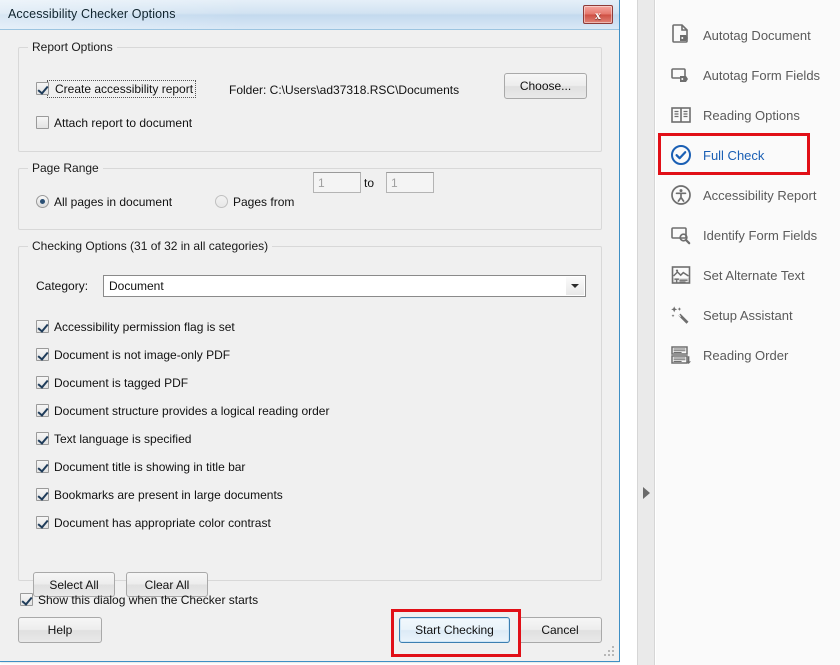  I want to click on sidebar-item-accessibility-report: Accessibility Report, so click(750, 195).